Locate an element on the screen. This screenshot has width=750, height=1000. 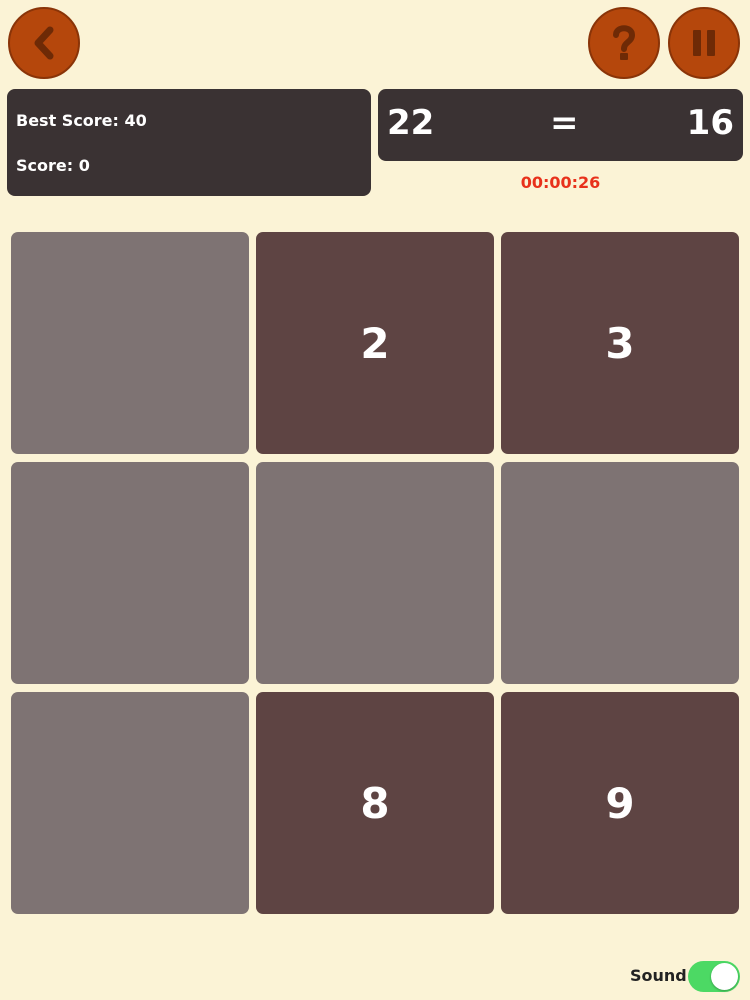
grid-tile: 3 is located at coordinates (620, 343).